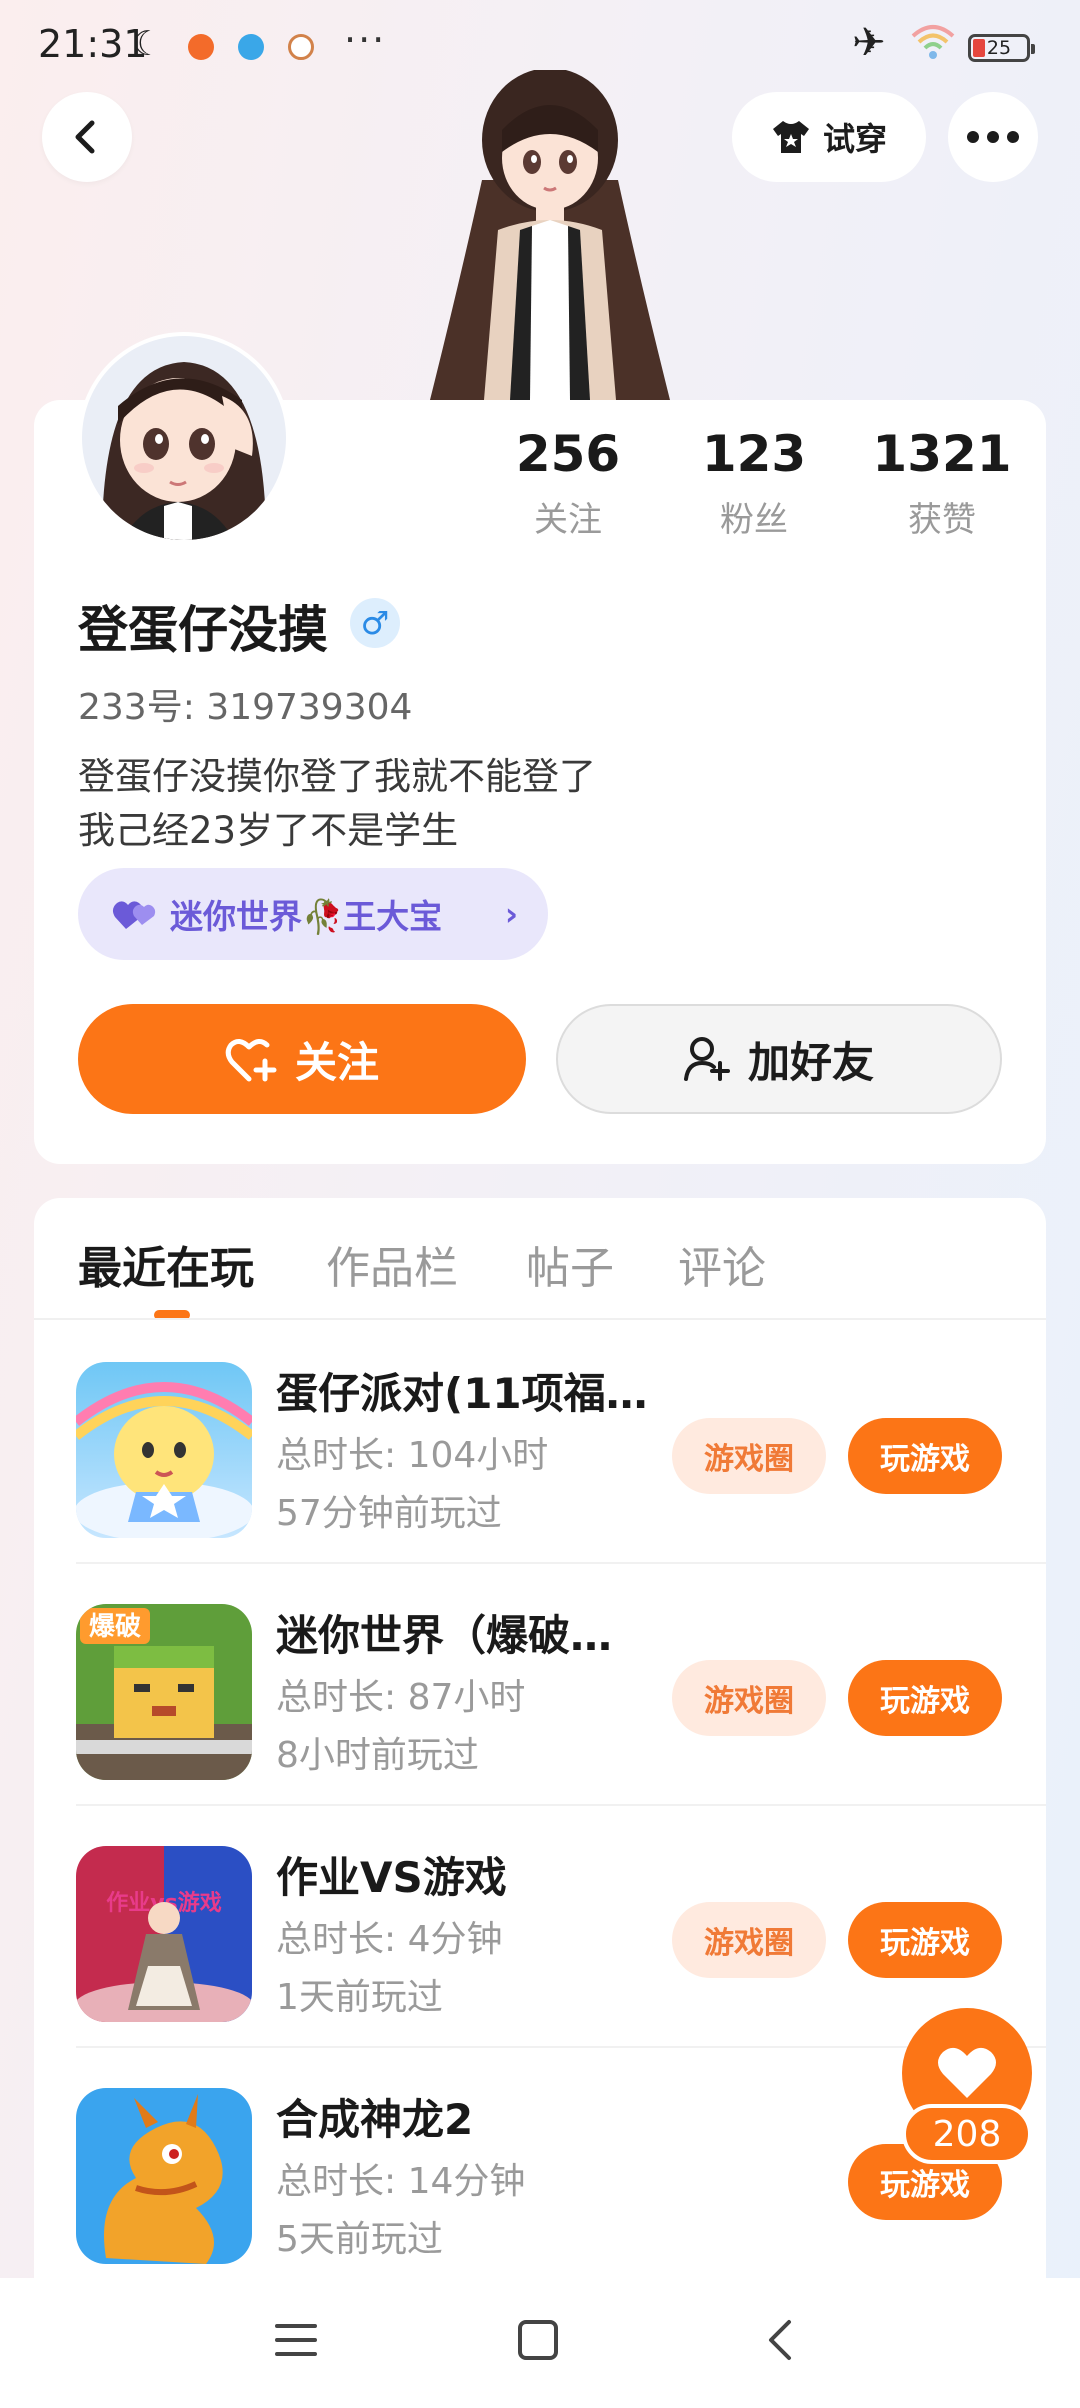  What do you see at coordinates (511, 914) in the screenshot?
I see `chevron-right-icon: ›` at bounding box center [511, 914].